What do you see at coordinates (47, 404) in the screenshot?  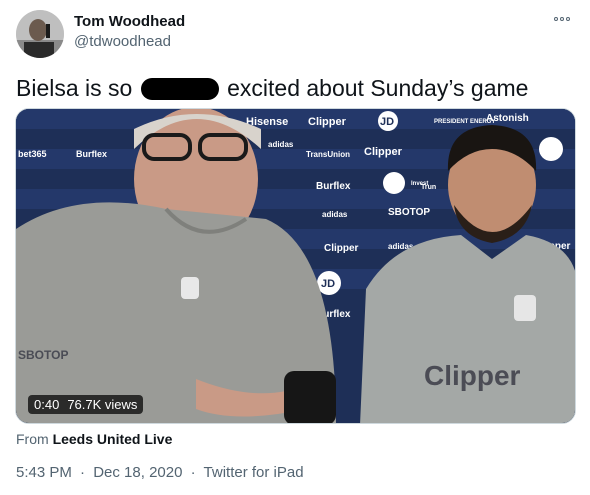 I see `video-time: 0:40` at bounding box center [47, 404].